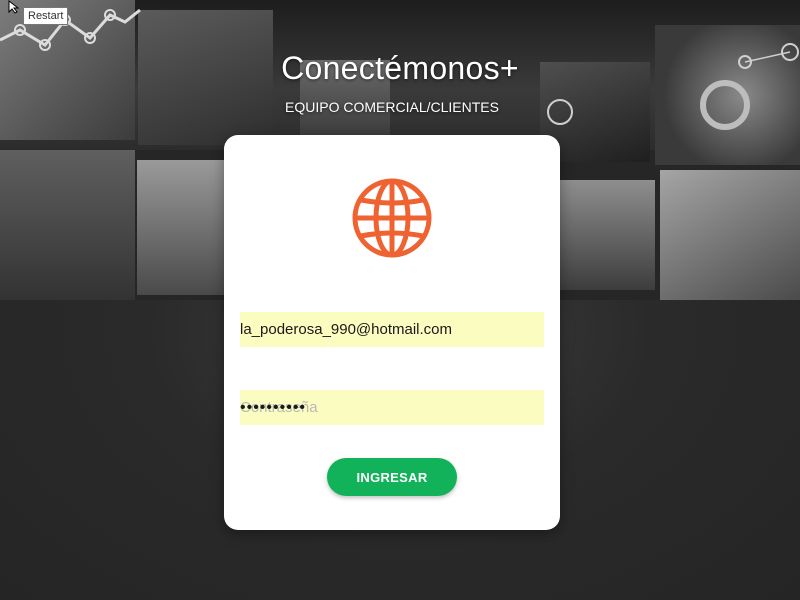 The height and width of the screenshot is (600, 800). I want to click on cursor-icon, so click(14, 7).